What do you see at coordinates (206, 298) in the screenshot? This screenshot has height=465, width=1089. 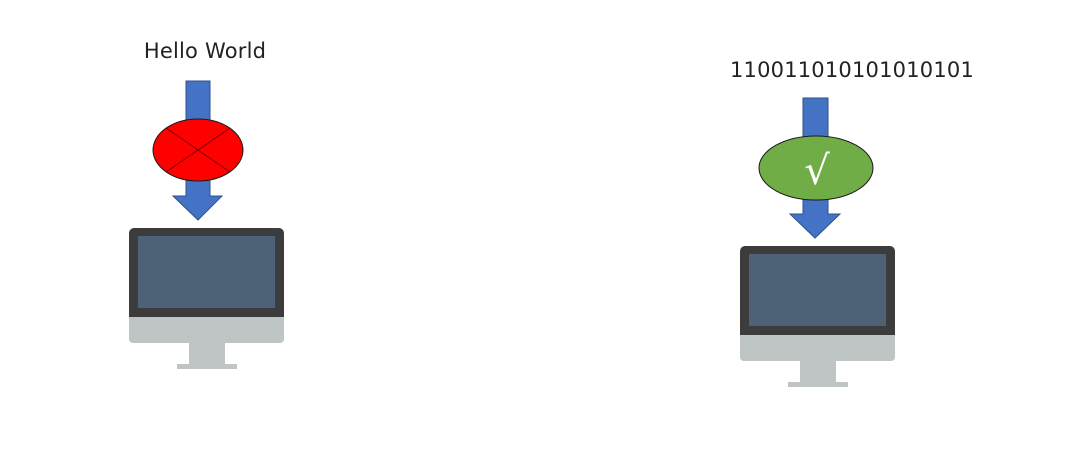 I see `left-computer-monitor-icon` at bounding box center [206, 298].